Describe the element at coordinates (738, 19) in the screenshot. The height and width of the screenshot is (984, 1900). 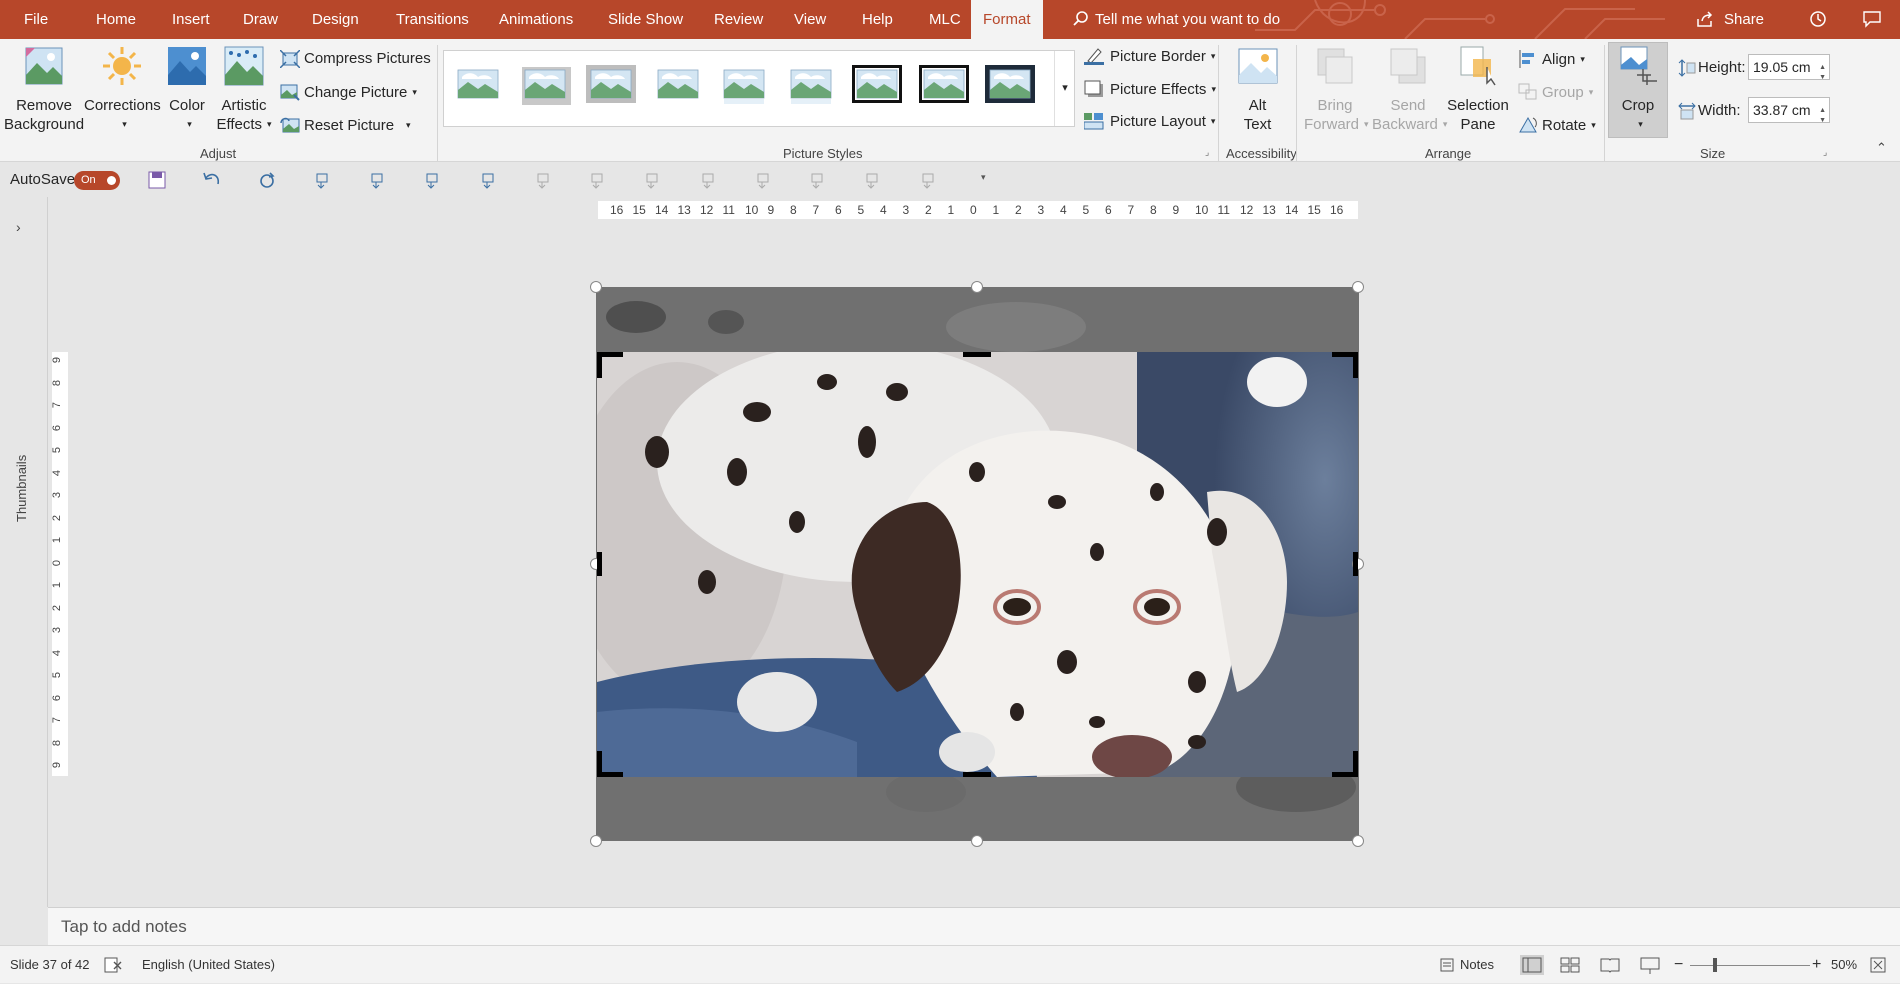
I see `tab-review: Review` at that location.